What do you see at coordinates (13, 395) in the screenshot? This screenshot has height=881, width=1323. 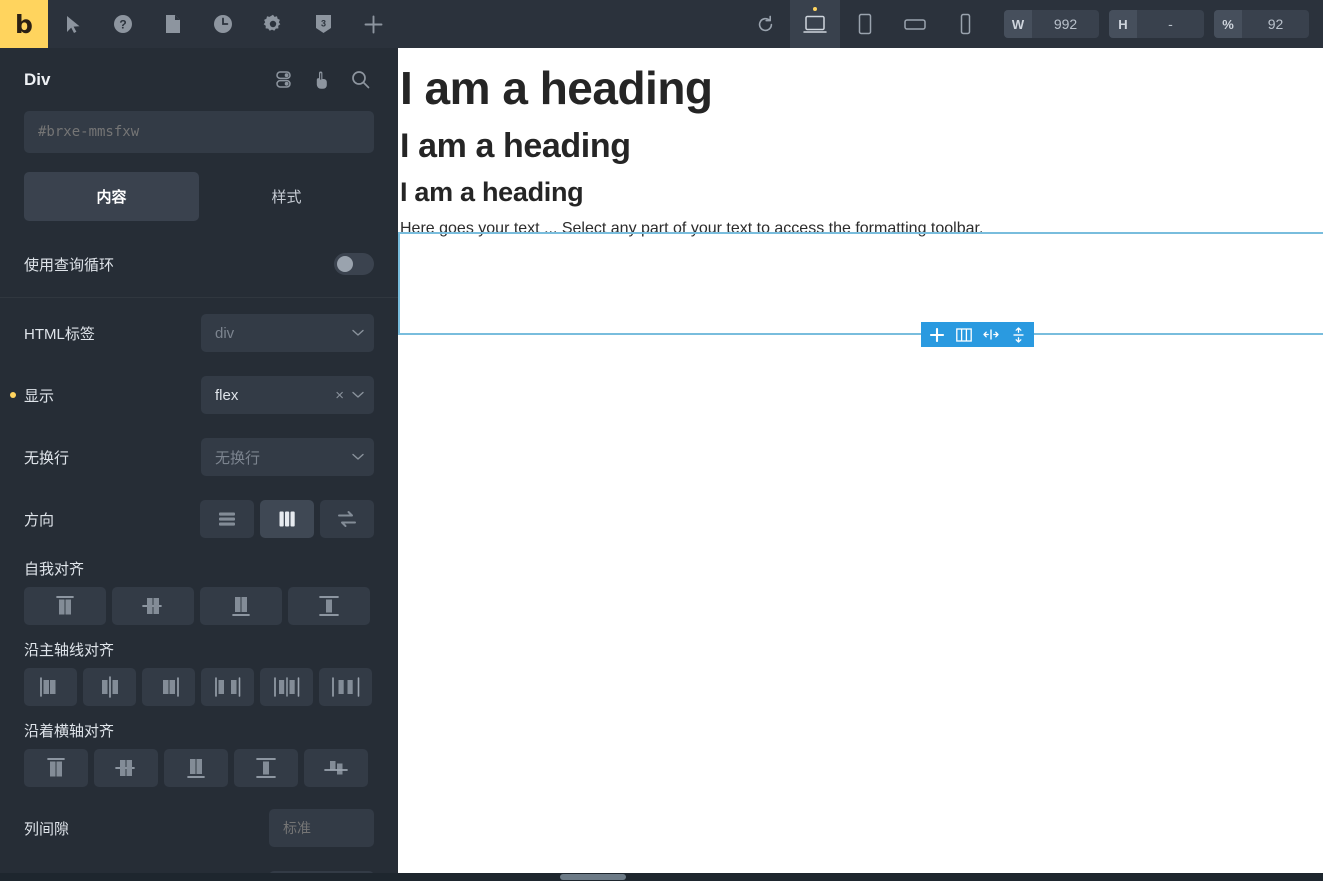 I see `modified-indicator-dot` at bounding box center [13, 395].